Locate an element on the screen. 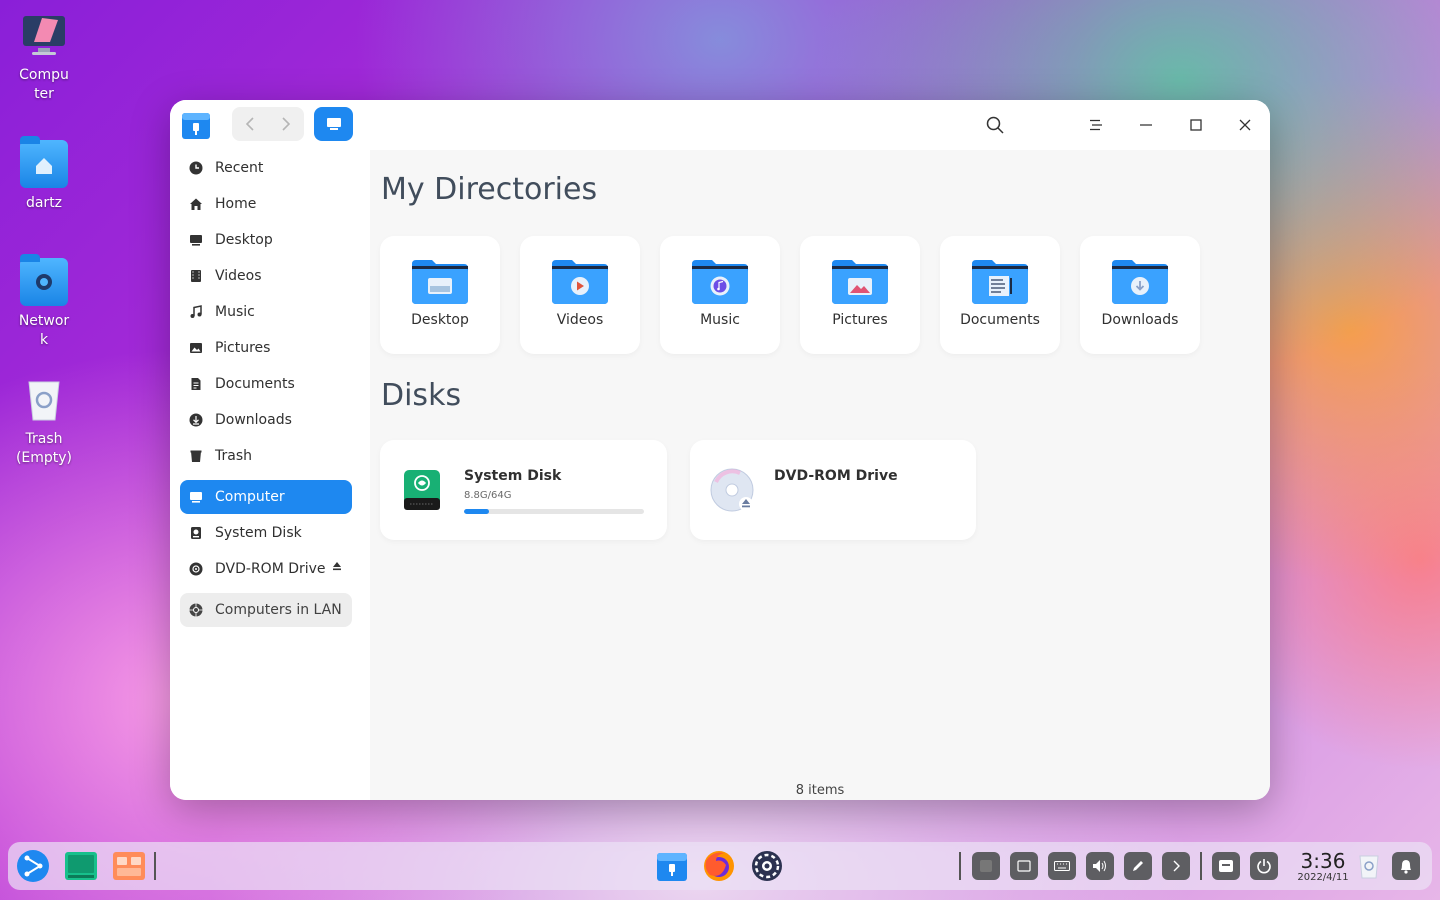  dir-card-videos: Videos is located at coordinates (580, 295).